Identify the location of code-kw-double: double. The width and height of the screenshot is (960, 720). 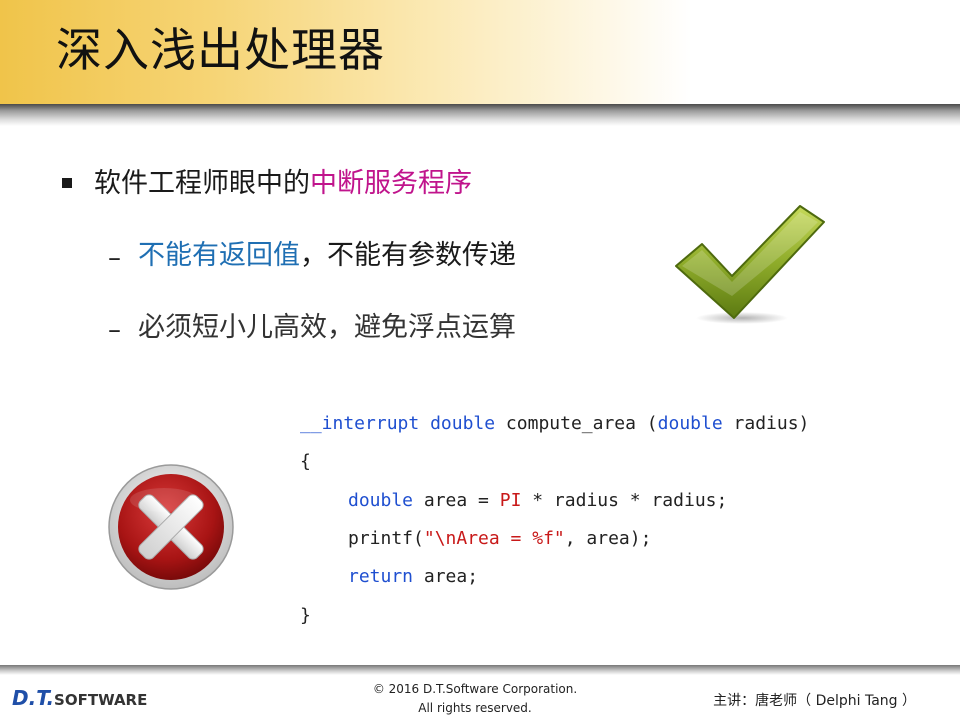
(463, 423).